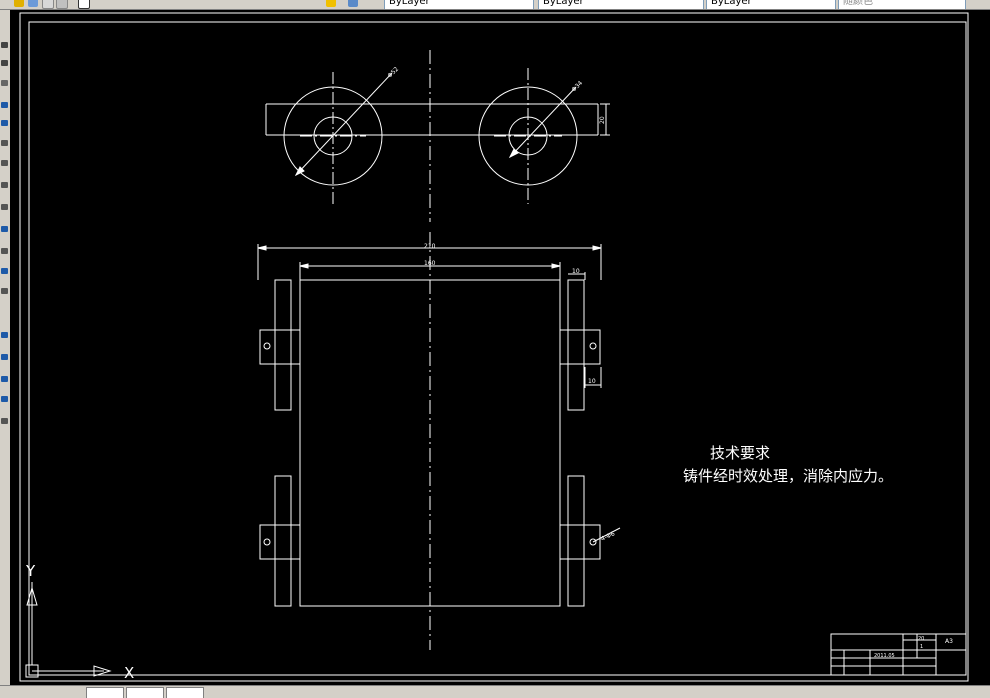 The height and width of the screenshot is (698, 990). What do you see at coordinates (68, 630) in the screenshot?
I see `ucs-icon` at bounding box center [68, 630].